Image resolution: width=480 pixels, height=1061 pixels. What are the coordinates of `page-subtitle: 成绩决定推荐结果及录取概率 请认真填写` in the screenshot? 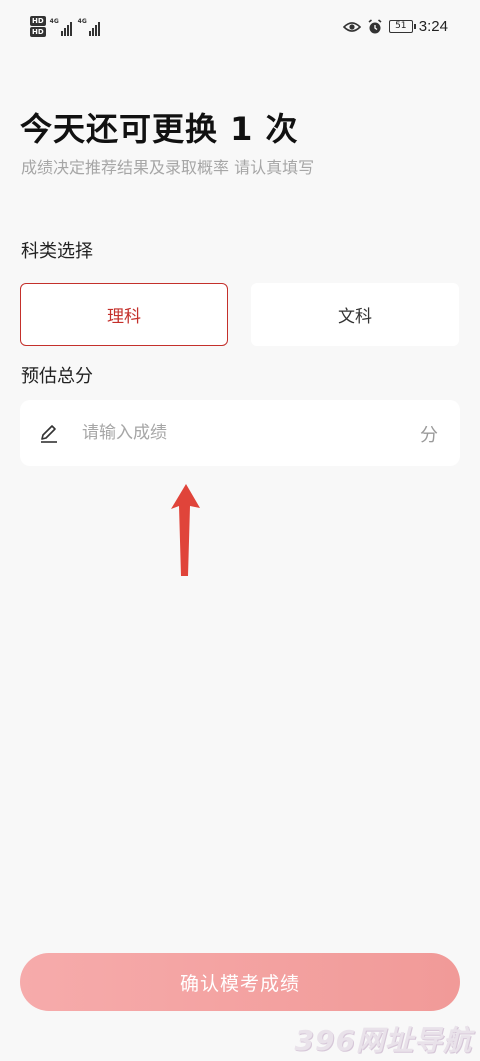 It's located at (168, 167).